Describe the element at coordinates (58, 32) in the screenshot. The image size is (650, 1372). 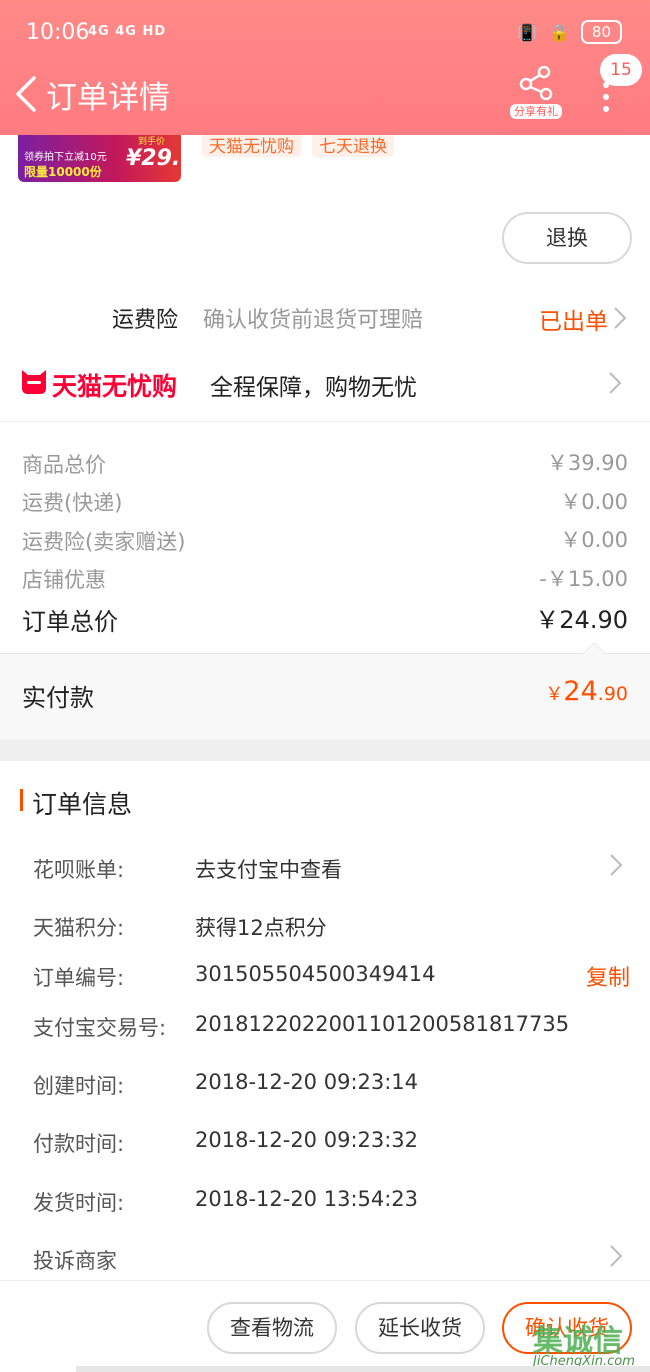
I see `status-time: 10:06` at that location.